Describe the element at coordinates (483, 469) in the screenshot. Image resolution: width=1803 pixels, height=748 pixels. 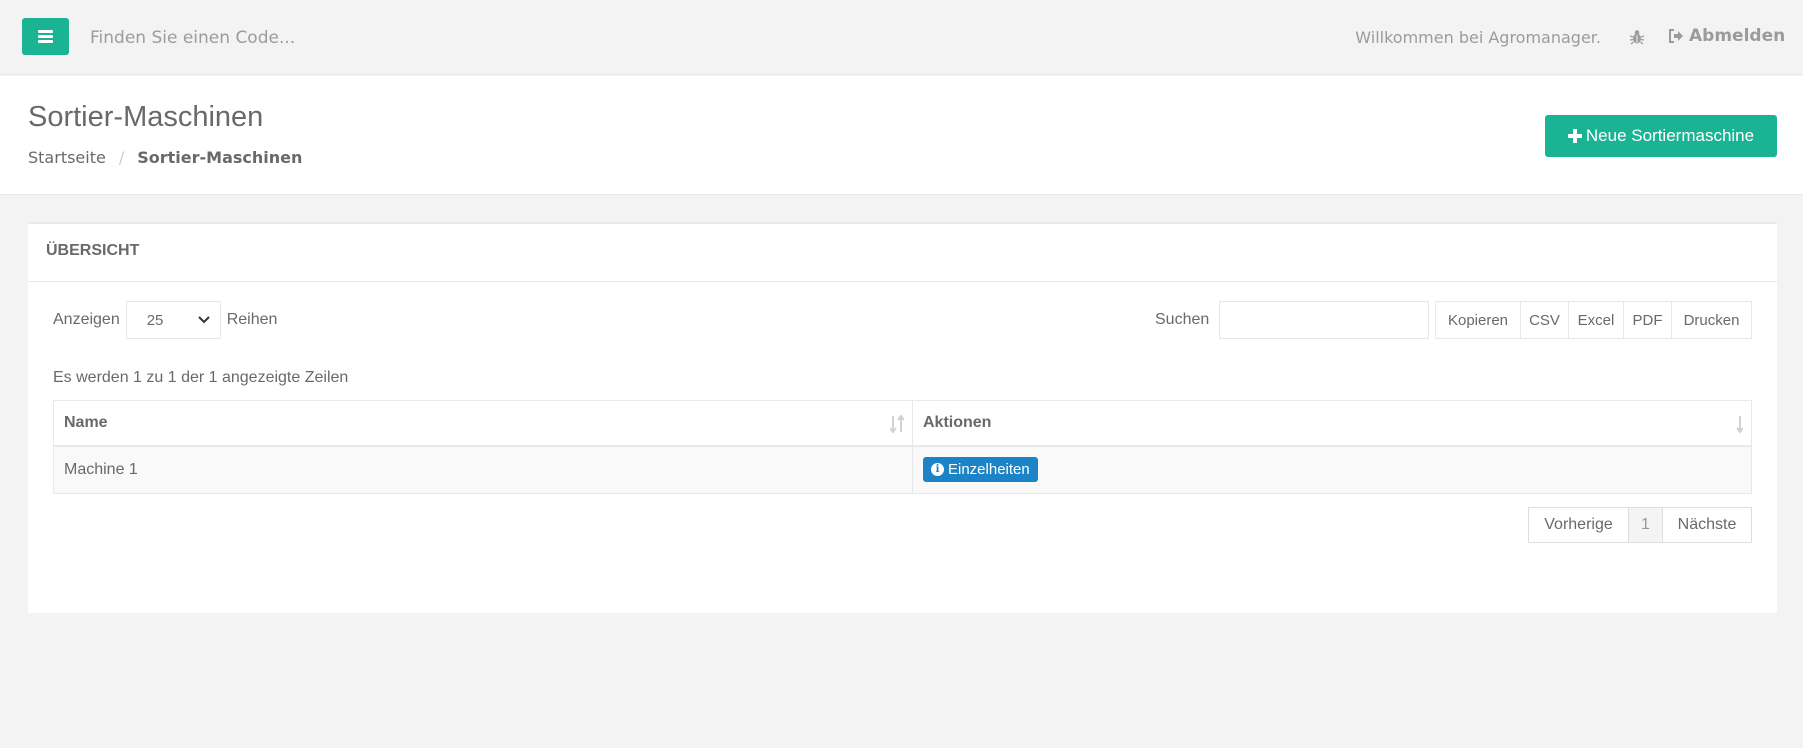
I see `machine-name-cell: Machine 1` at that location.